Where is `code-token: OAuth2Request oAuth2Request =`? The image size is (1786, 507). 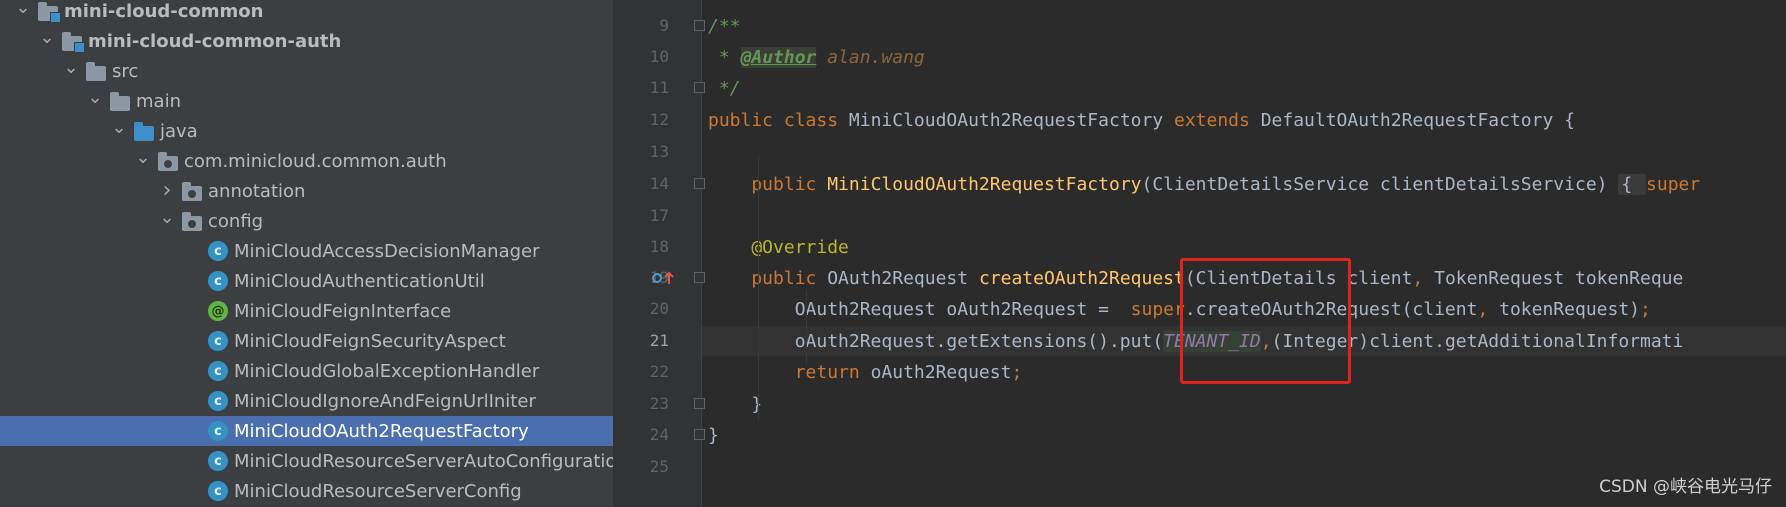 code-token: OAuth2Request oAuth2Request = is located at coordinates (919, 309).